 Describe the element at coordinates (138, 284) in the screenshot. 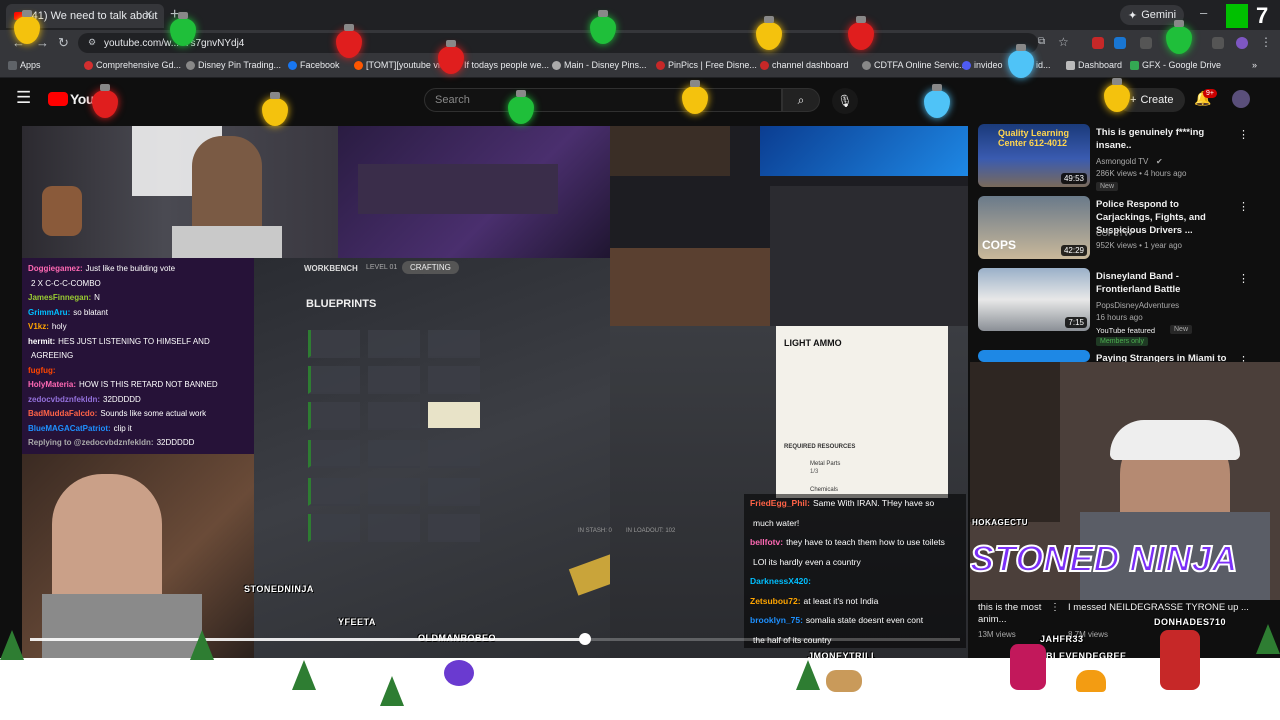

I see `chat-message: 2 X C-C-C-COMBO` at that location.